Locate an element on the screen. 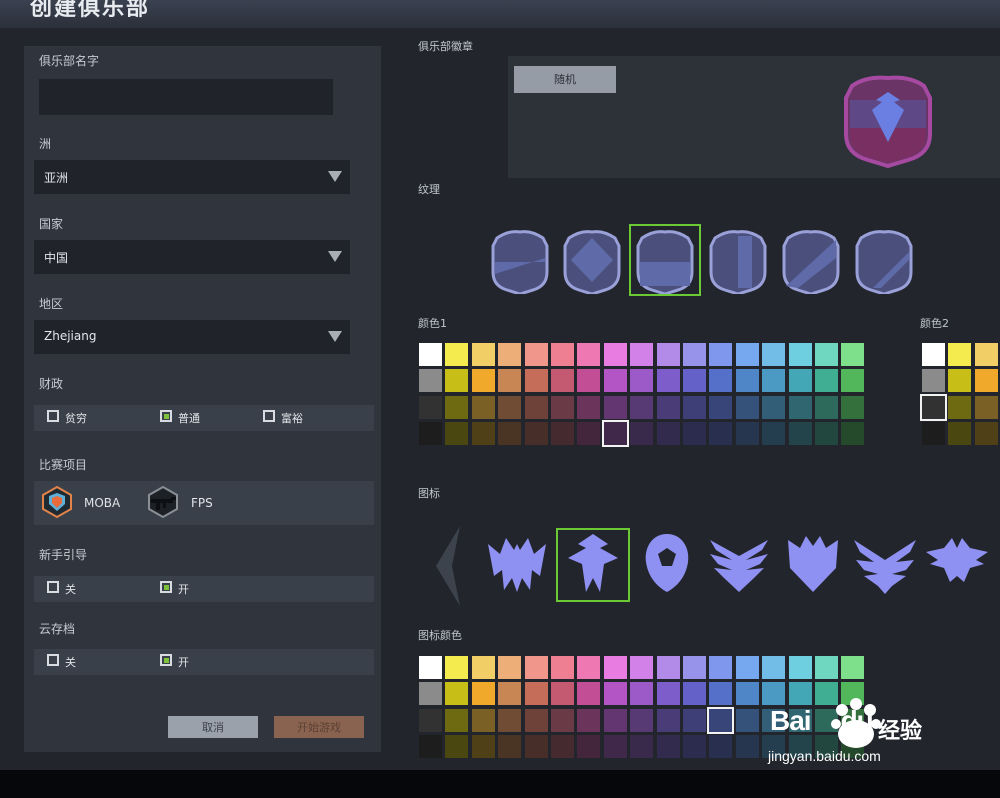 This screenshot has width=1000, height=798. cancel-button: 取消 is located at coordinates (213, 727).